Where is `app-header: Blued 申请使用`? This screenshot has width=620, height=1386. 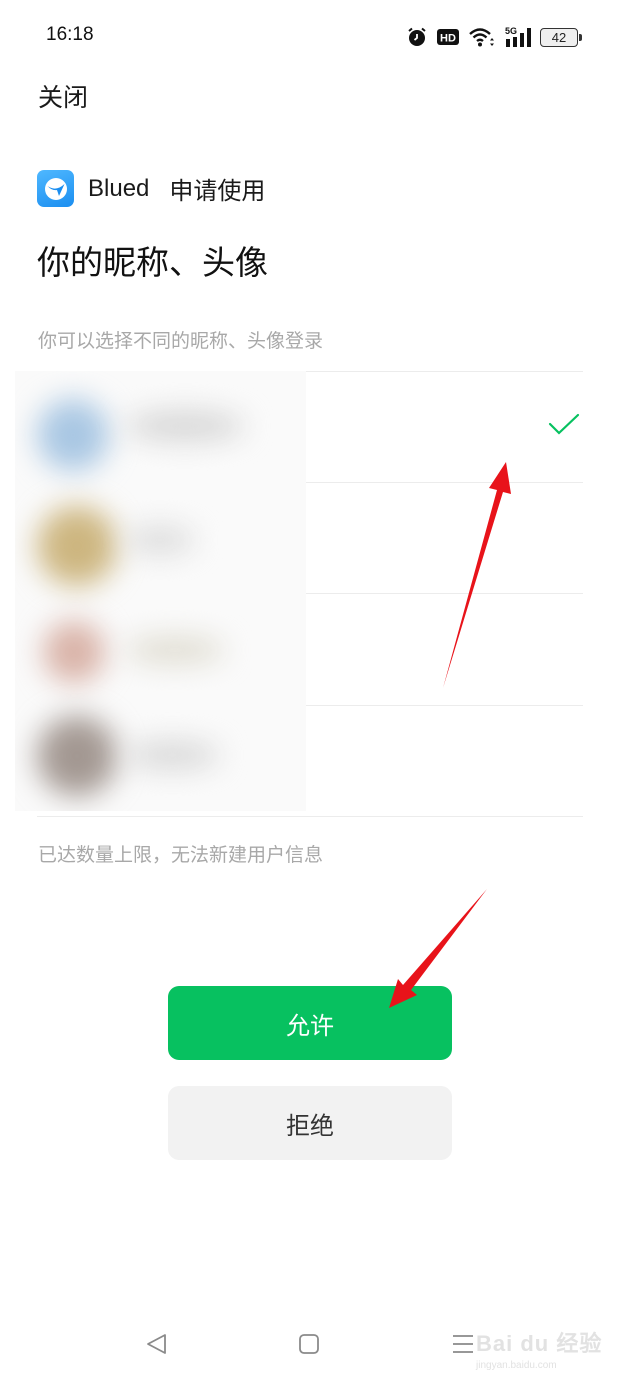 app-header: Blued 申请使用 is located at coordinates (151, 188).